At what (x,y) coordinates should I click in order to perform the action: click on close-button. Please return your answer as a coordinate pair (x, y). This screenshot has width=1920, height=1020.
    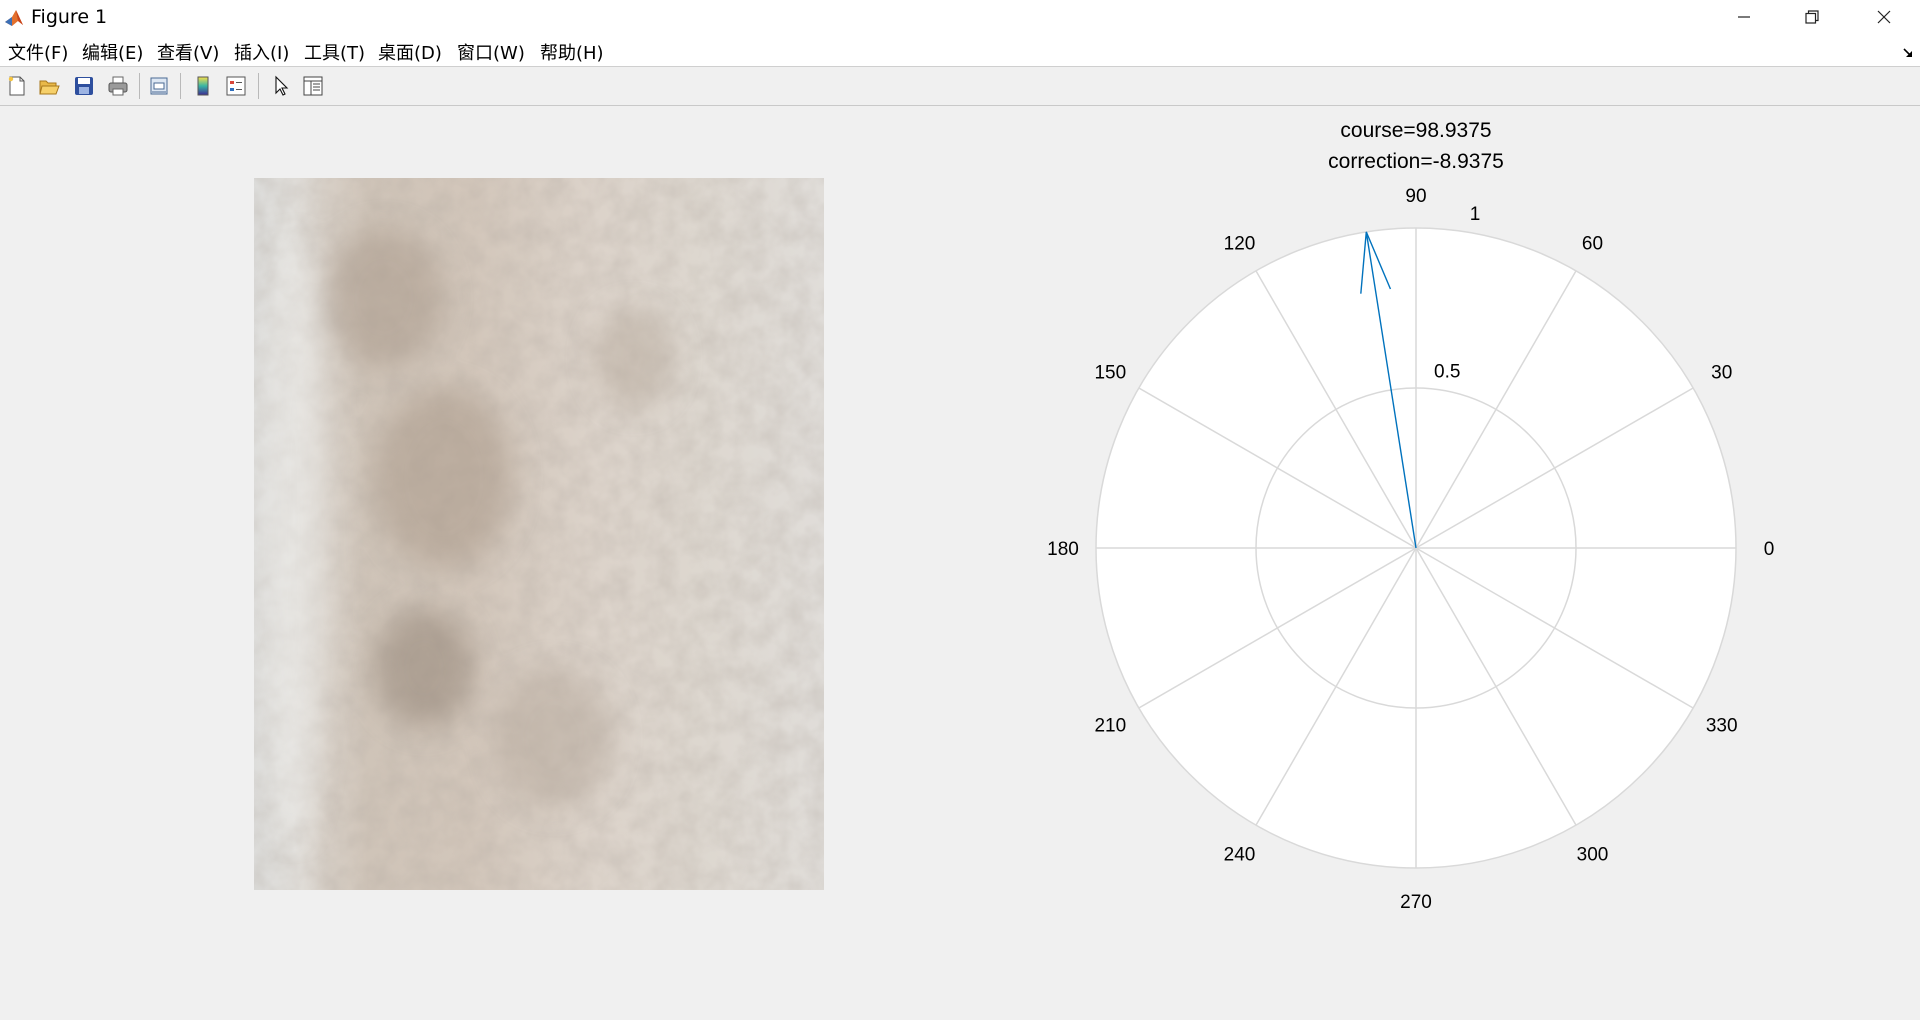
    Looking at the image, I should click on (1884, 17).